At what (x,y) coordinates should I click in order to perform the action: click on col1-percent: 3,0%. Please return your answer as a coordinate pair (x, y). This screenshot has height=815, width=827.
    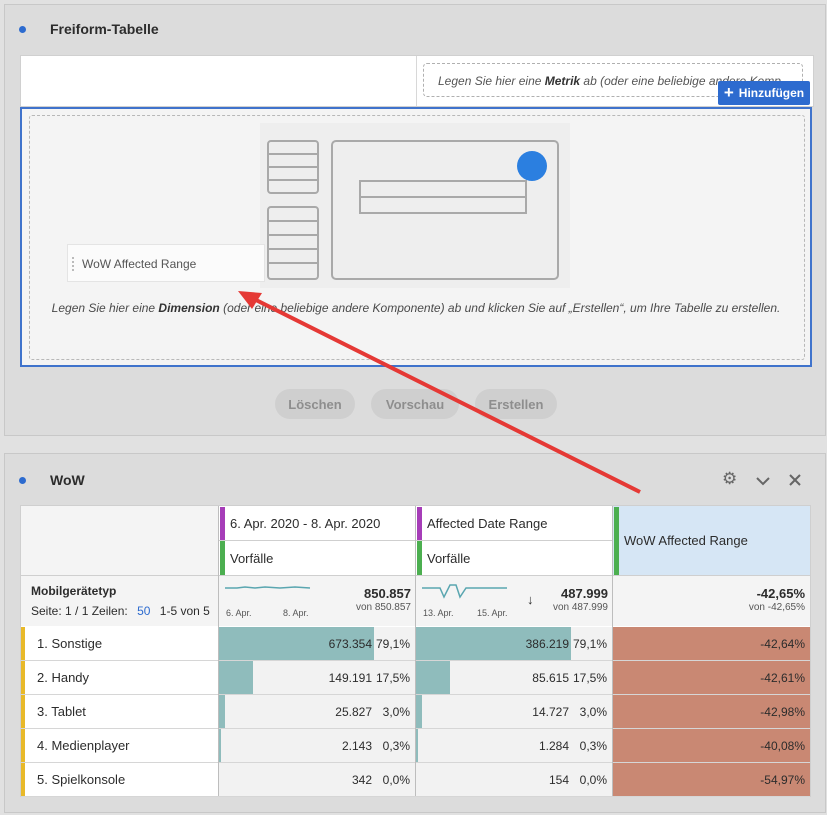
    Looking at the image, I should click on (396, 712).